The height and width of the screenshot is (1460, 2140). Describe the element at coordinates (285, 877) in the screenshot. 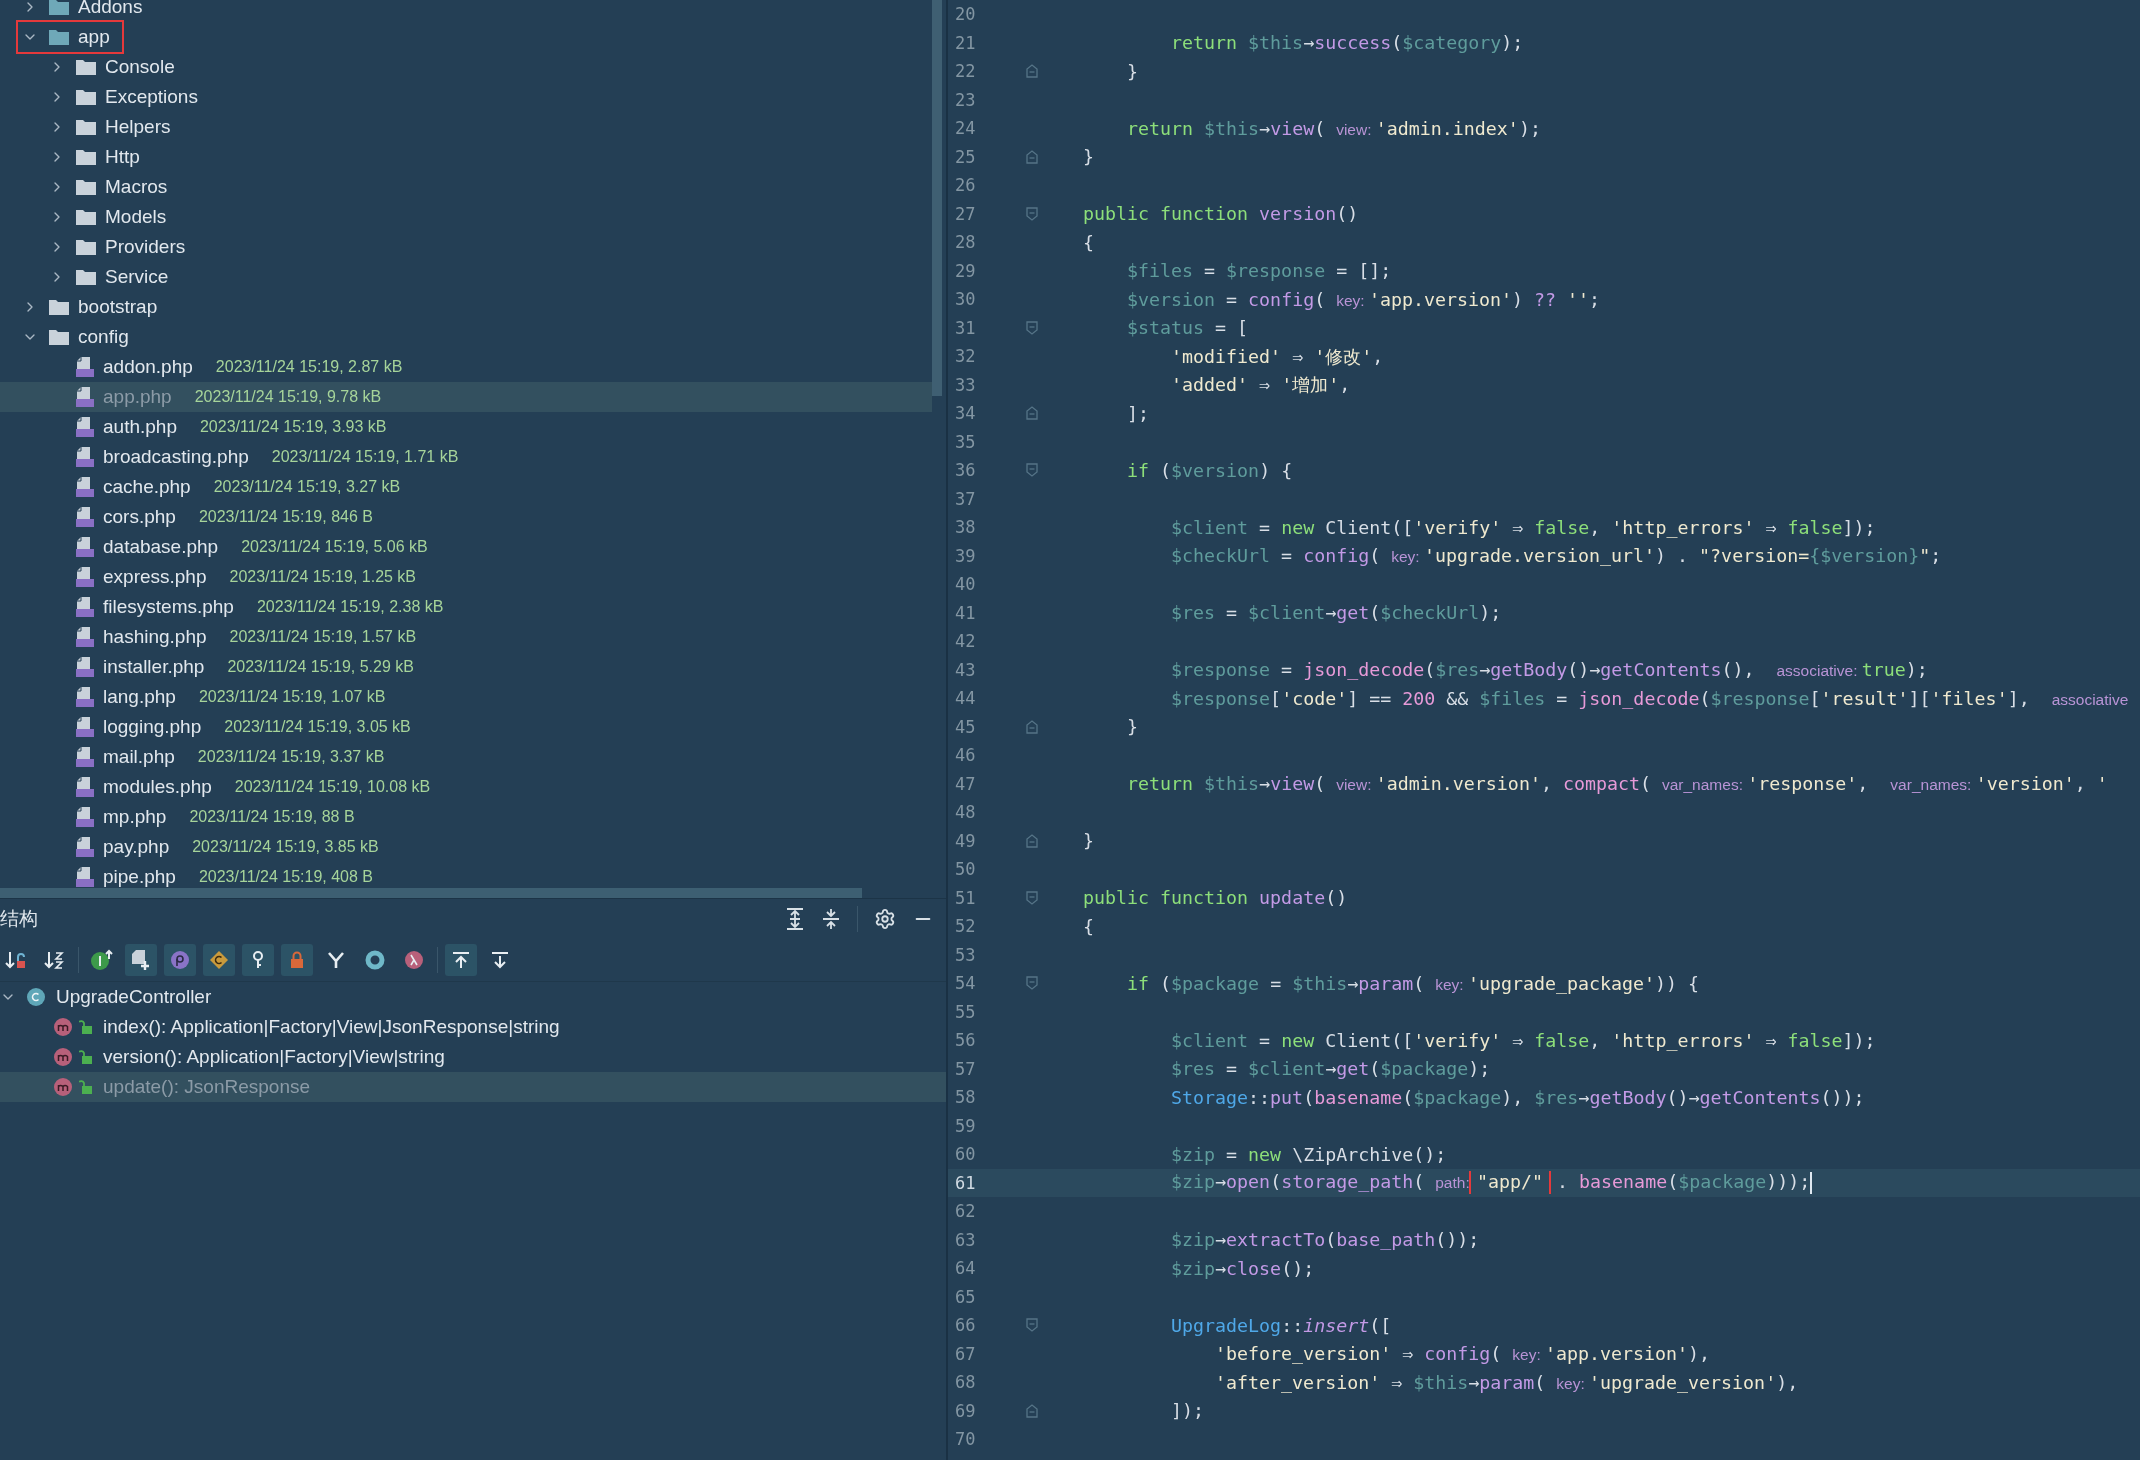

I see `file-meta: 2023/11/24 15:19, 408 B` at that location.